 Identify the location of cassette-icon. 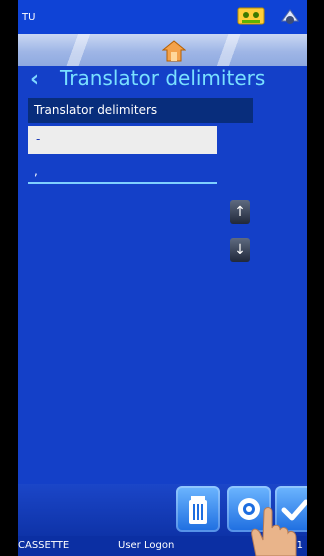
(251, 16).